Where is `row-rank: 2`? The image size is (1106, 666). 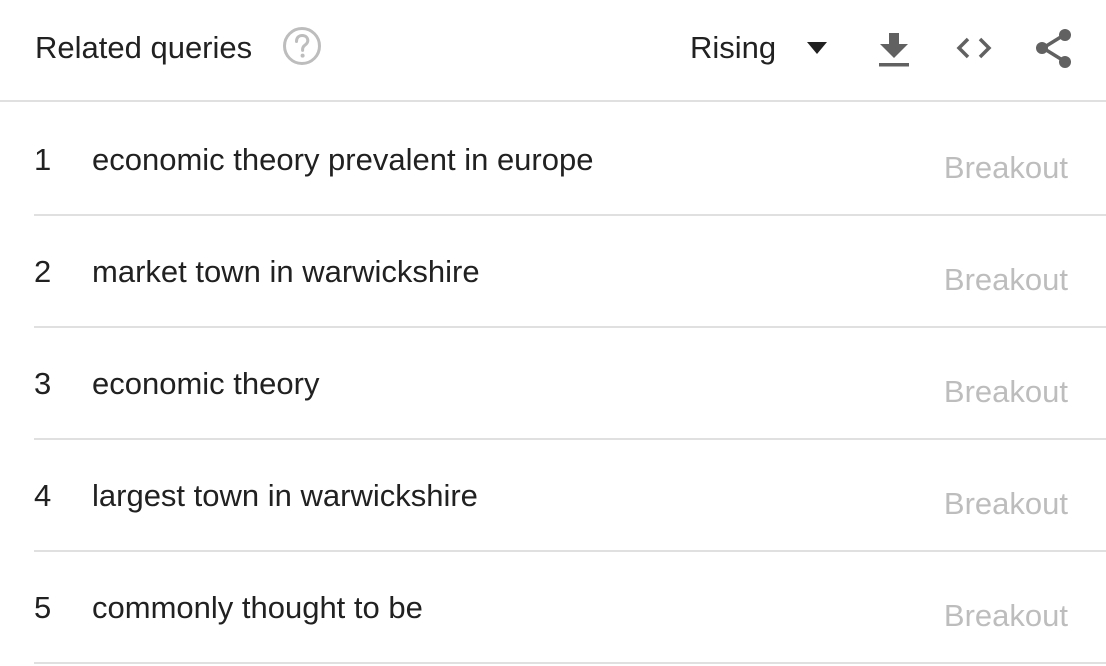 row-rank: 2 is located at coordinates (43, 271).